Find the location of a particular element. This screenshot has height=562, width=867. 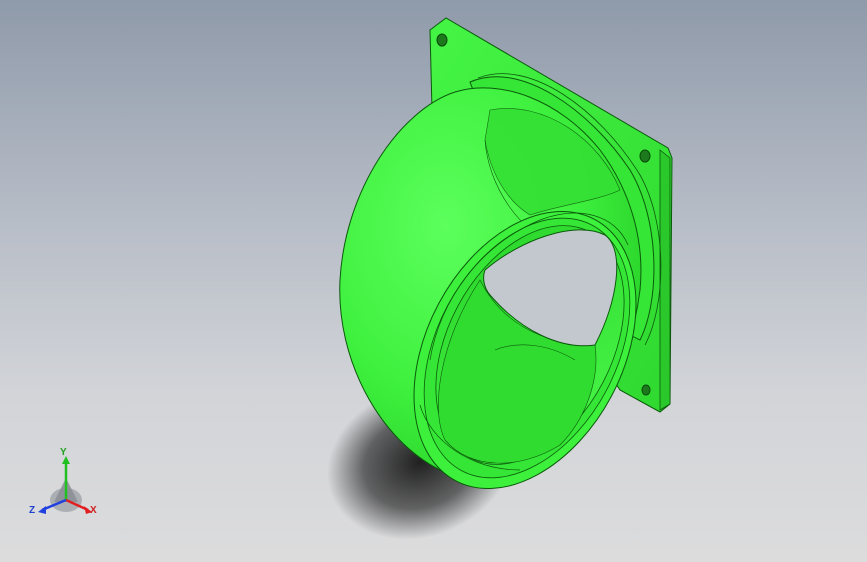

z-axis-label: Z is located at coordinates (32, 510).